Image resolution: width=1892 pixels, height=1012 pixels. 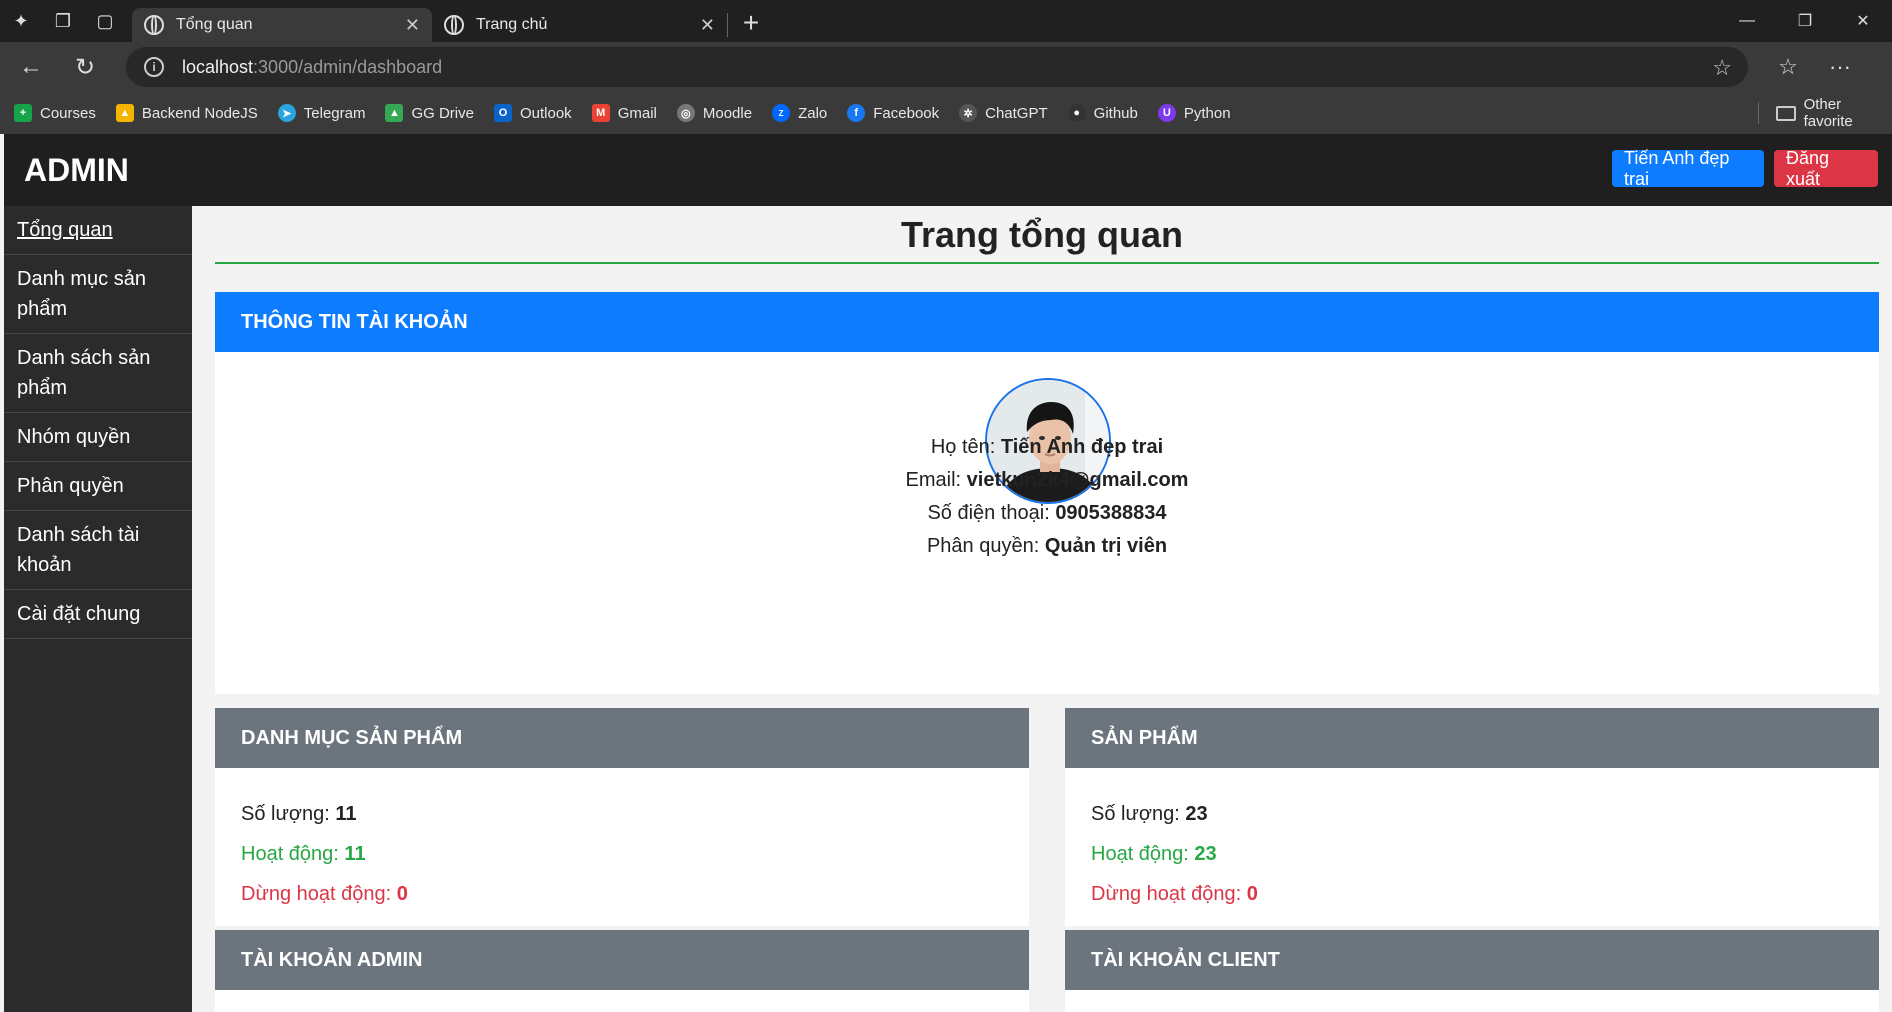 I want to click on site-info-icon: i, so click(x=154, y=67).